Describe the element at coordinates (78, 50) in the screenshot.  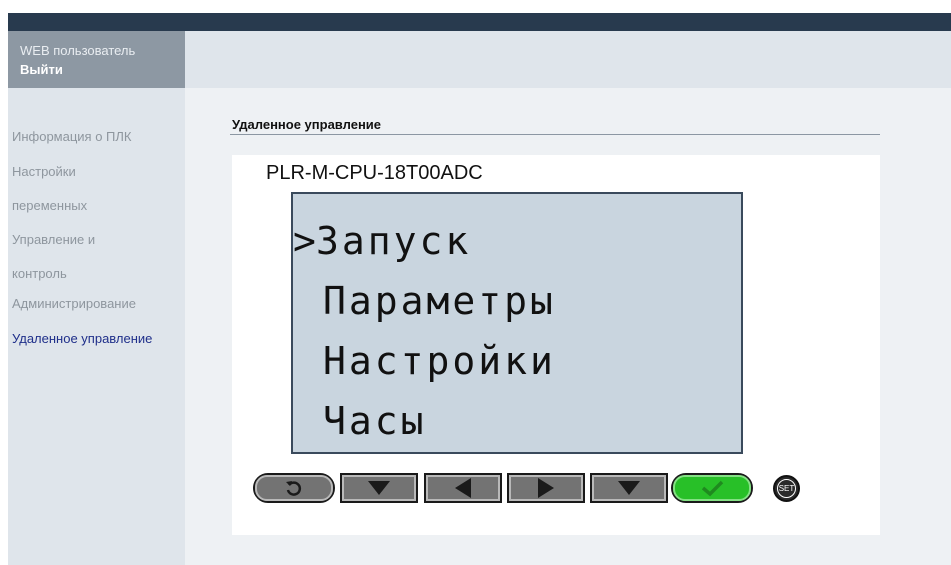
I see `web-user-label: WEB пользователь` at that location.